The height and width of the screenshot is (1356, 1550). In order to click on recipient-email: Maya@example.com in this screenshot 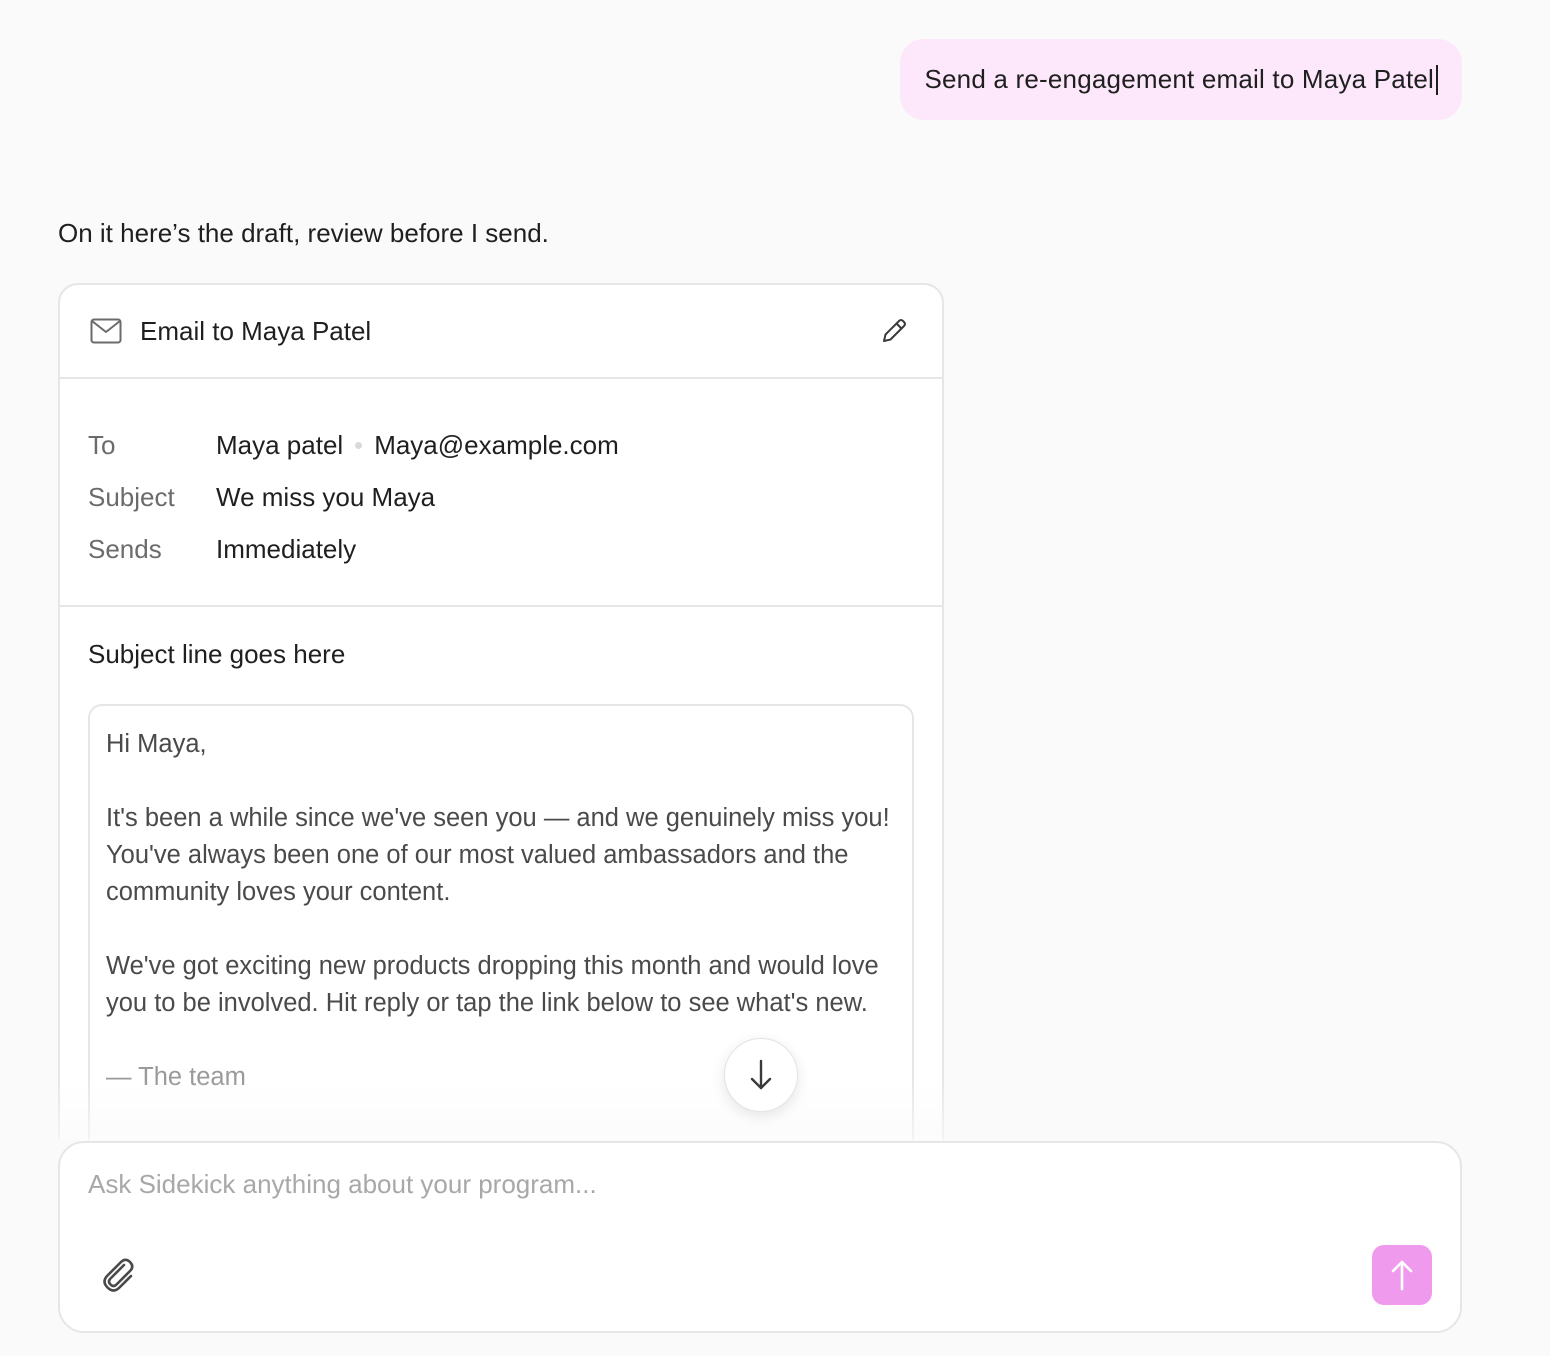, I will do `click(496, 444)`.